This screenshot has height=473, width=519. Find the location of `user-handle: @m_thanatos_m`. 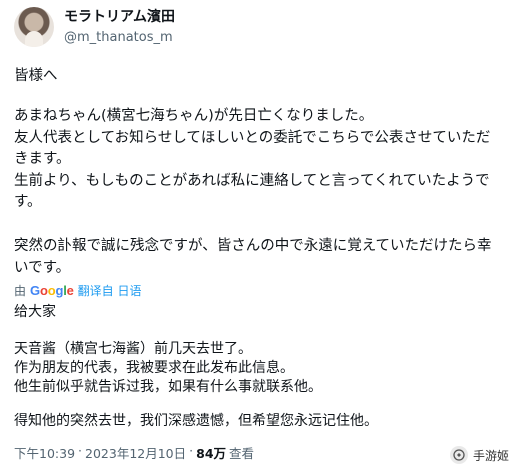

user-handle: @m_thanatos_m is located at coordinates (118, 37).